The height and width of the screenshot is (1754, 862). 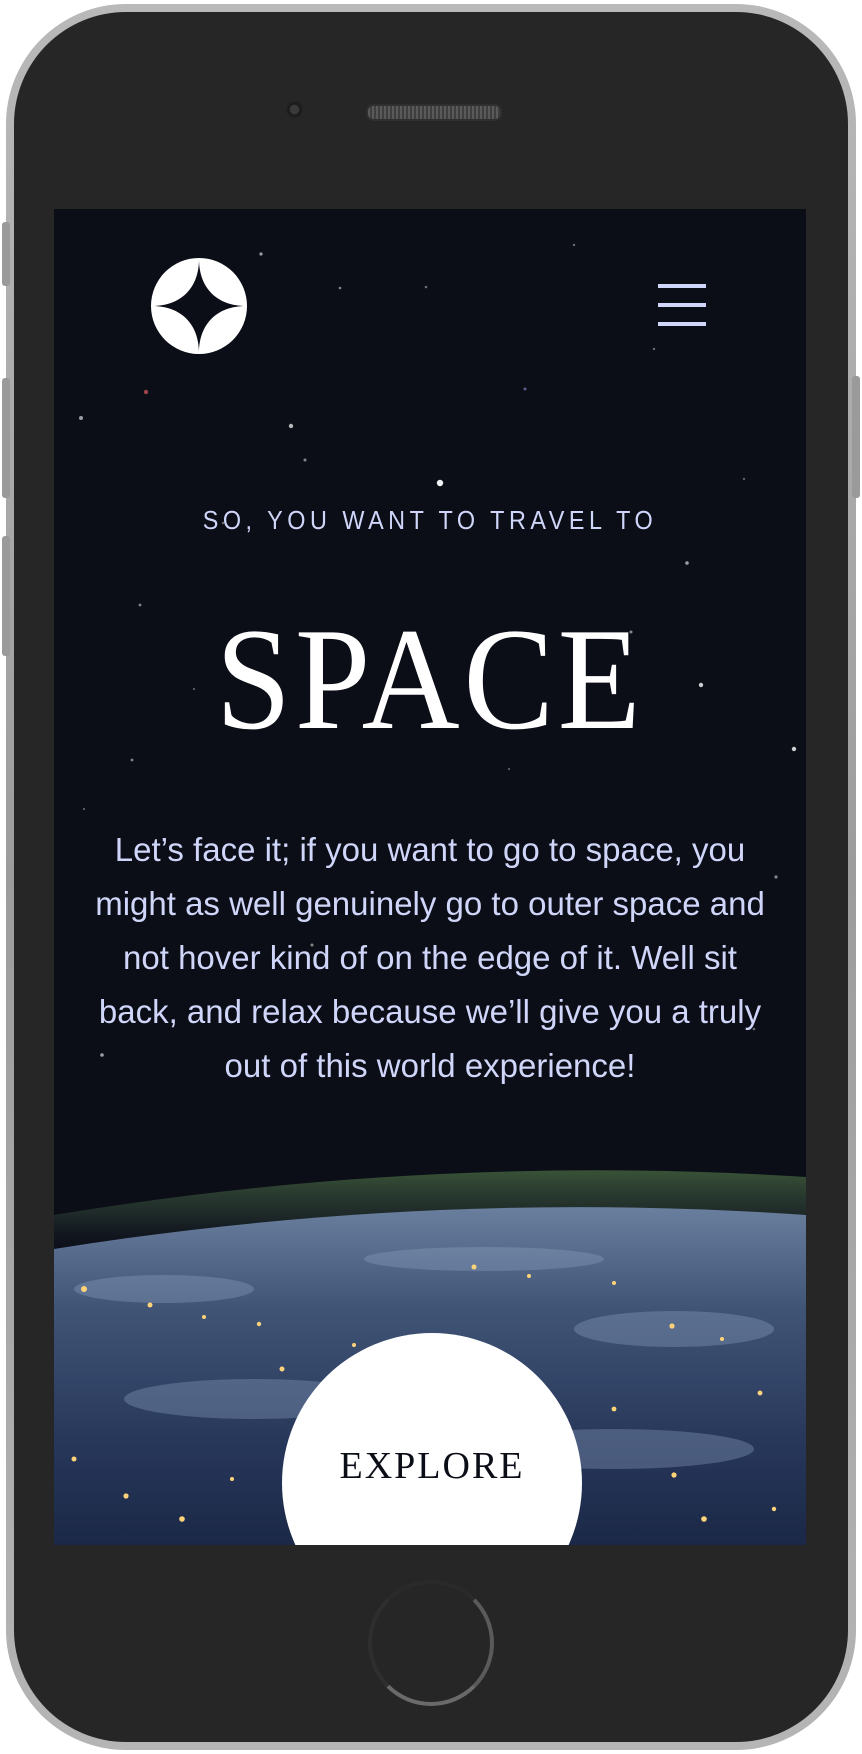 I want to click on menu-bar-middle, so click(x=682, y=305).